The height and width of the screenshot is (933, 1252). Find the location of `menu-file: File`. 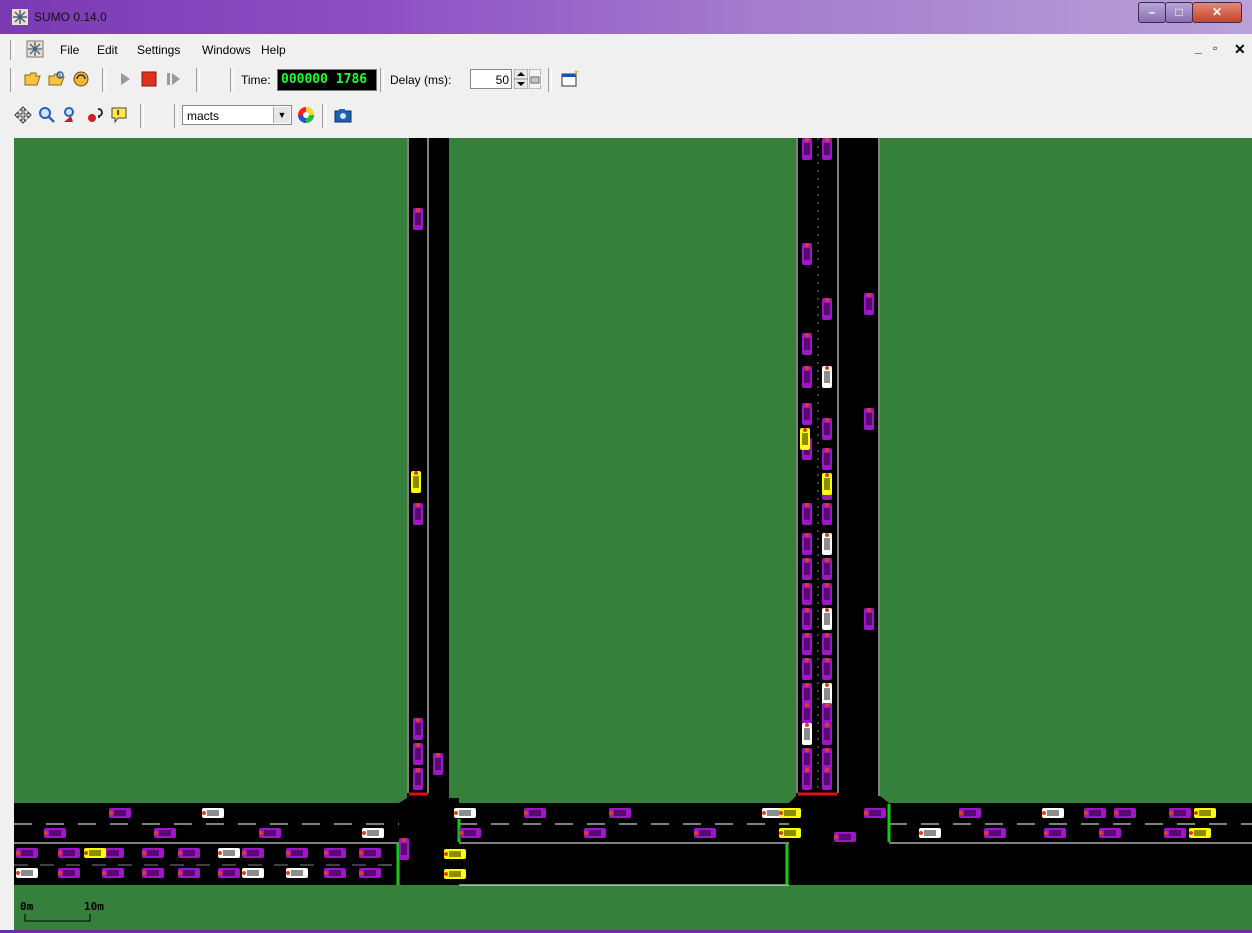

menu-file: File is located at coordinates (69, 50).